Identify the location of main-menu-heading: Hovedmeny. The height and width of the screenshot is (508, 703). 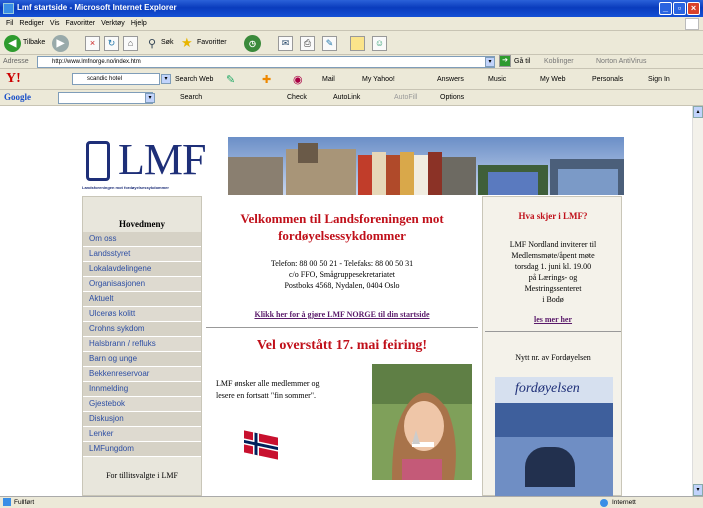
(142, 224).